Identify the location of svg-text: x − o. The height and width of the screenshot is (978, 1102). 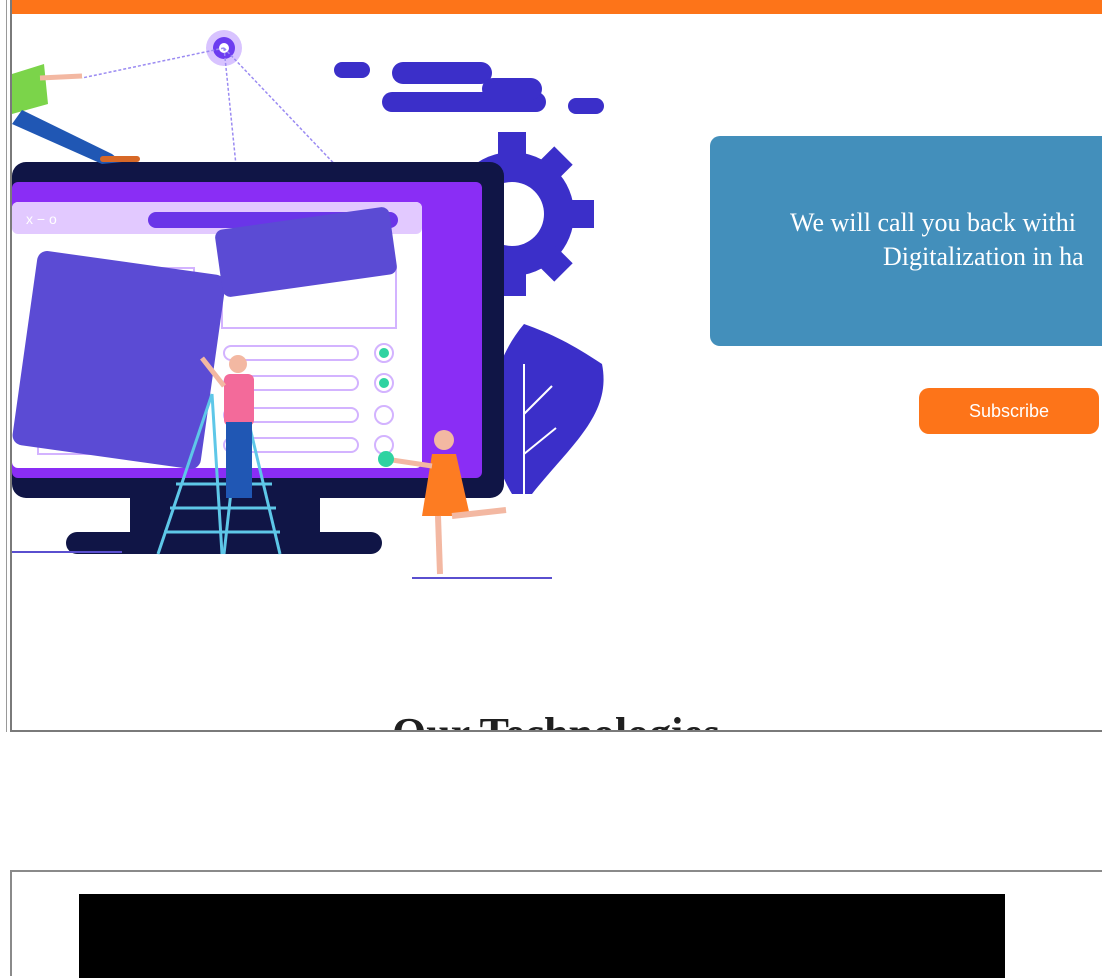
(41, 219).